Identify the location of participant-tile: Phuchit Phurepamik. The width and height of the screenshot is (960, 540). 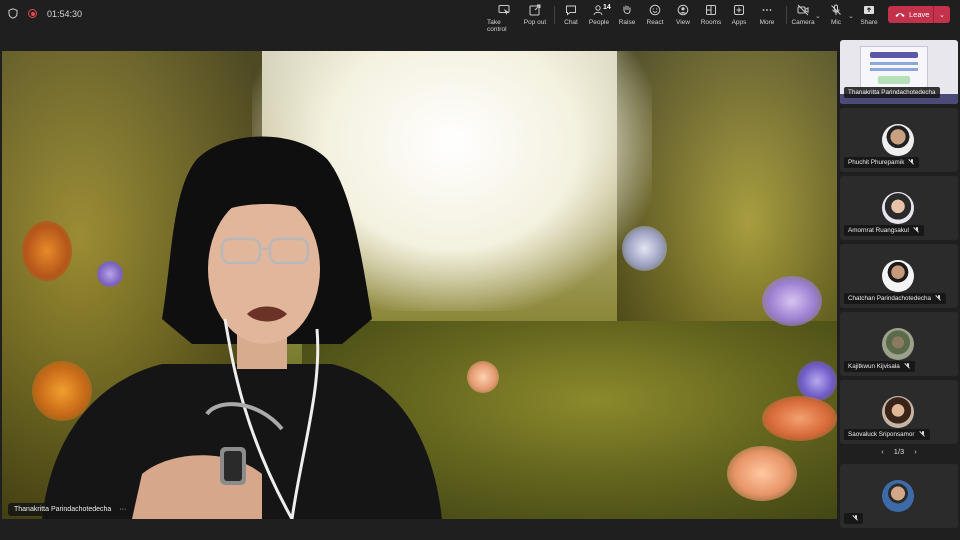
(899, 140).